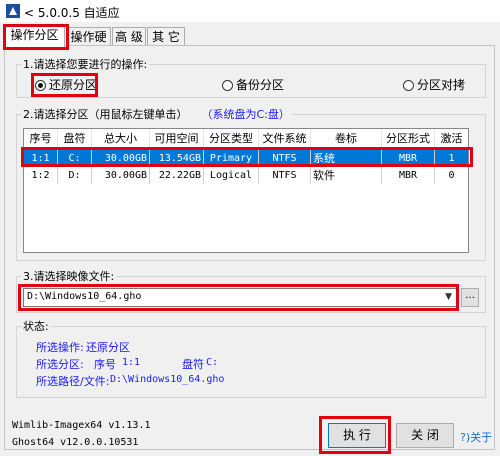  What do you see at coordinates (72, 13) in the screenshot?
I see `window-title: < 5.0.0.5 自适应` at bounding box center [72, 13].